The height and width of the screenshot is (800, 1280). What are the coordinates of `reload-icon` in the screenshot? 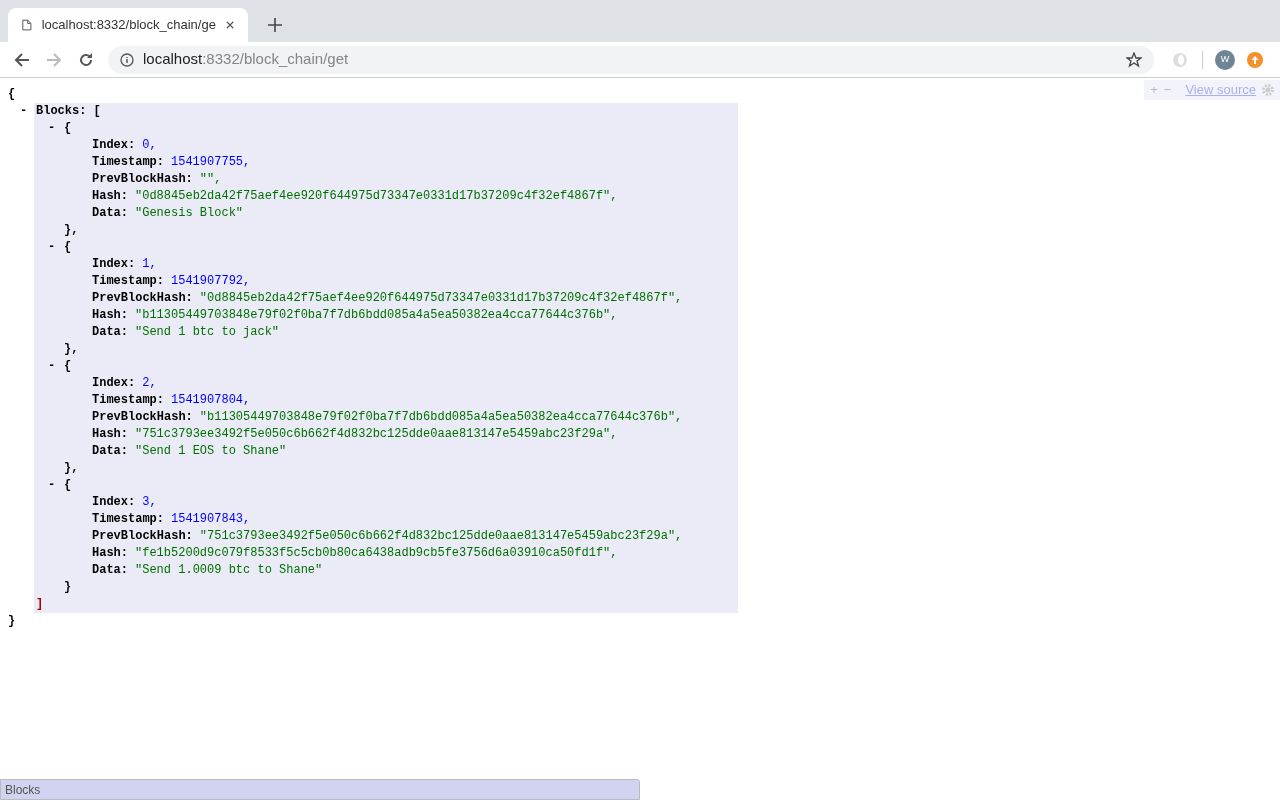 It's located at (86, 59).